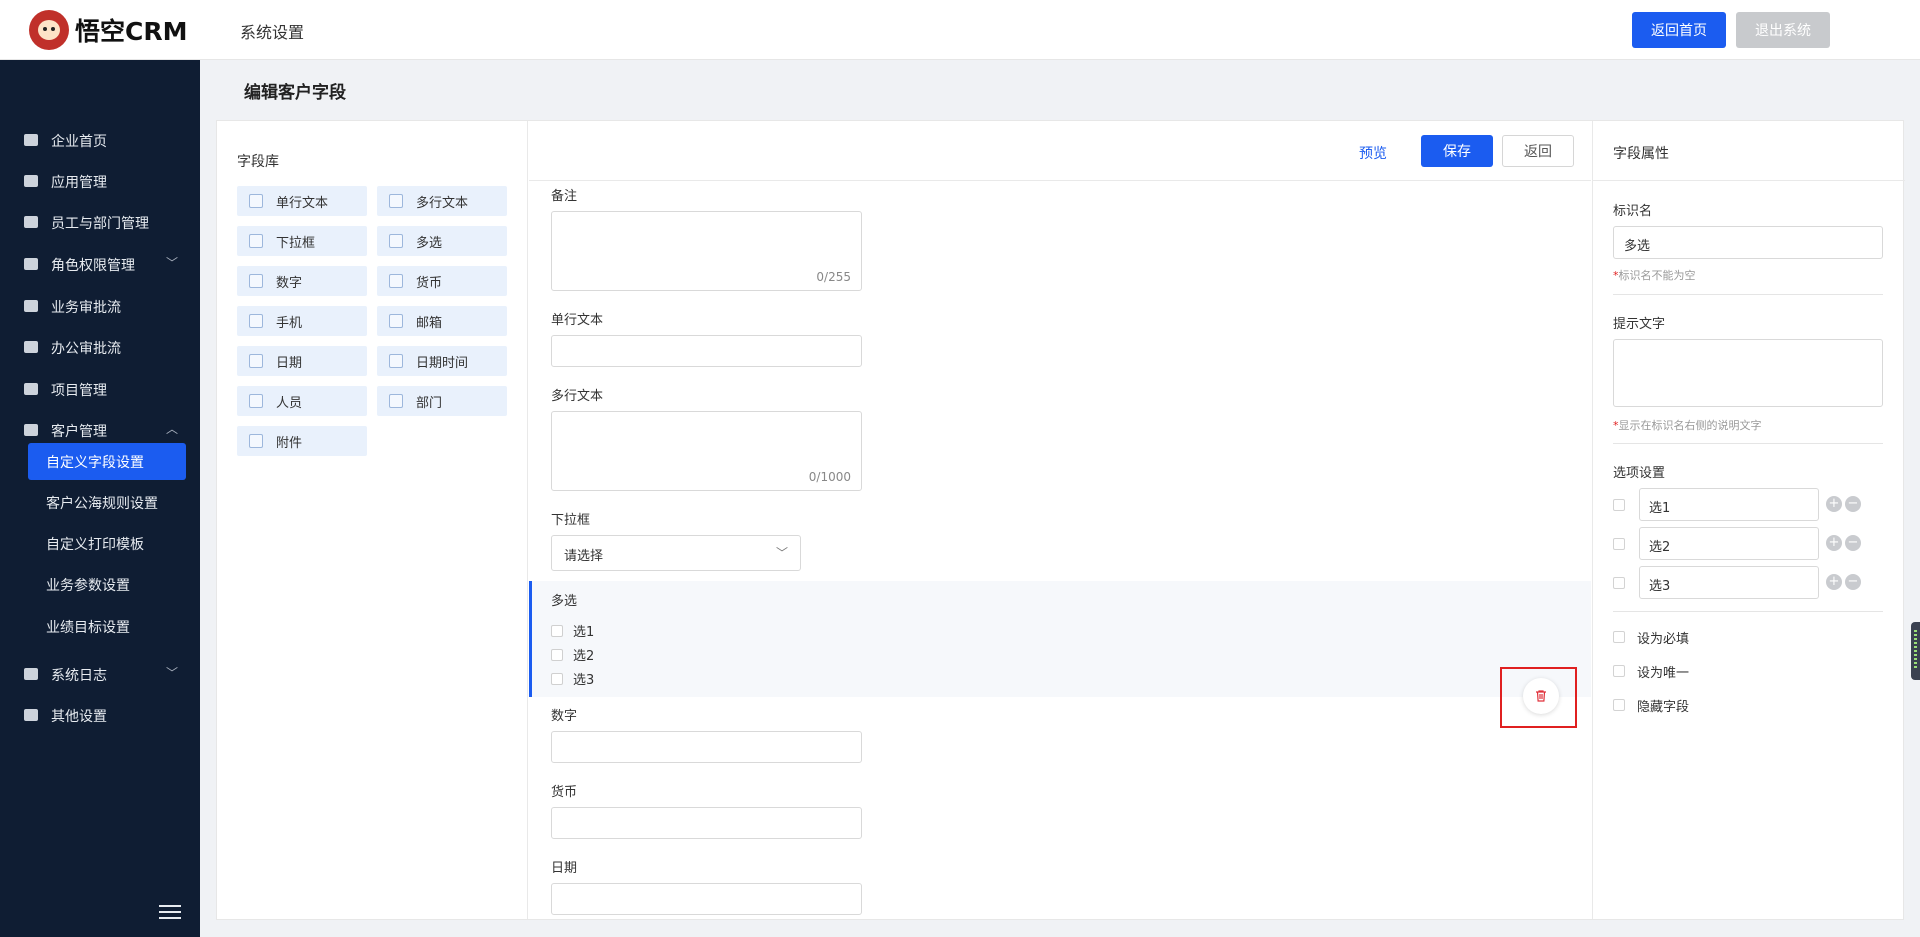  What do you see at coordinates (107, 584) in the screenshot?
I see `sidebar-subitem-business-params: 业务参数设置` at bounding box center [107, 584].